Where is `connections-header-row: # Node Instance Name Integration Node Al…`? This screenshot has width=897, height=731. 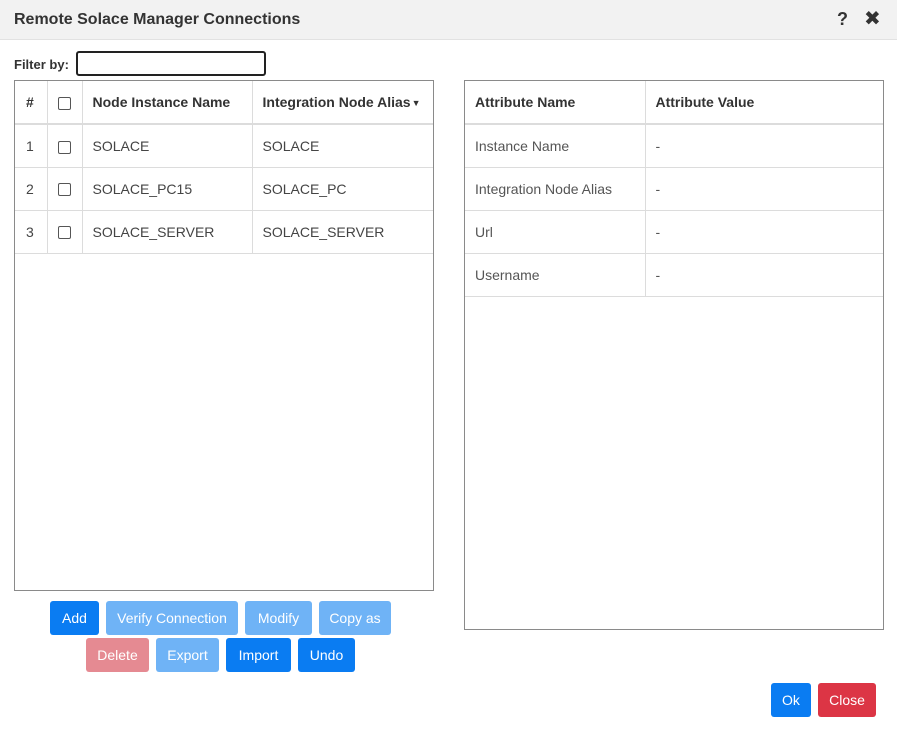 connections-header-row: # Node Instance Name Integration Node Al… is located at coordinates (224, 103).